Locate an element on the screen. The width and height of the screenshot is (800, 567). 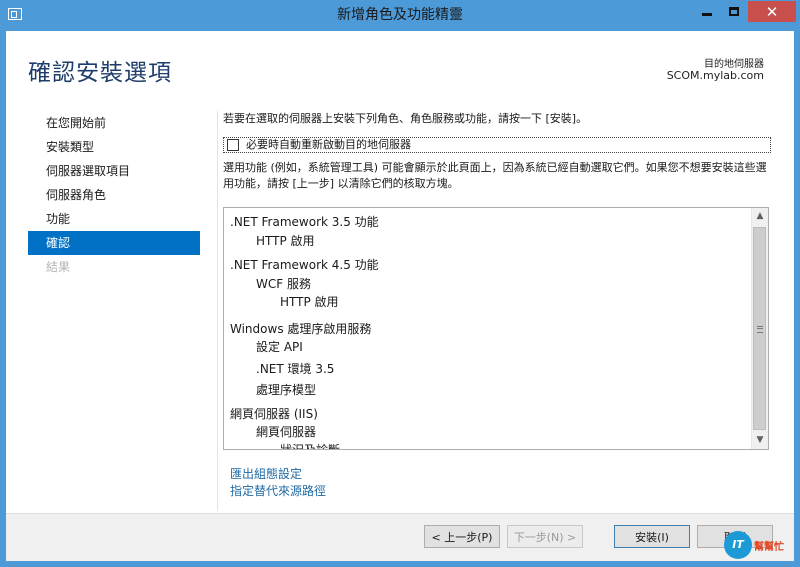
nav-item-confirmation: 確認 is located at coordinates (114, 243).